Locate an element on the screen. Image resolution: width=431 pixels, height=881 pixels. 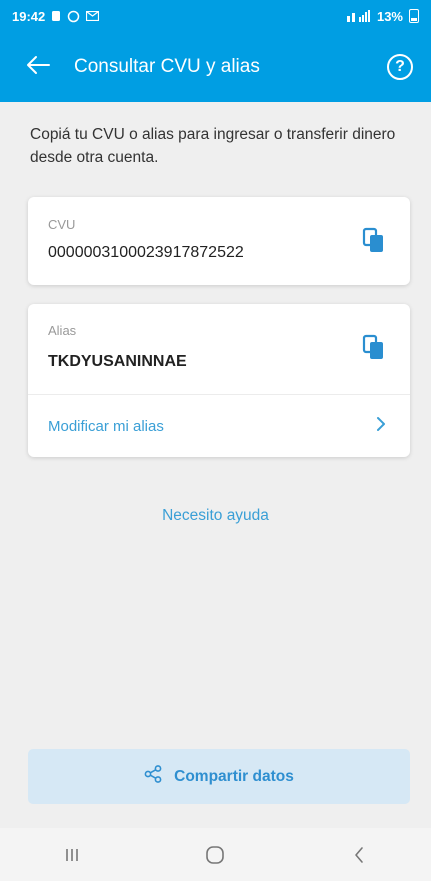
back-nav-button is located at coordinates (359, 855).